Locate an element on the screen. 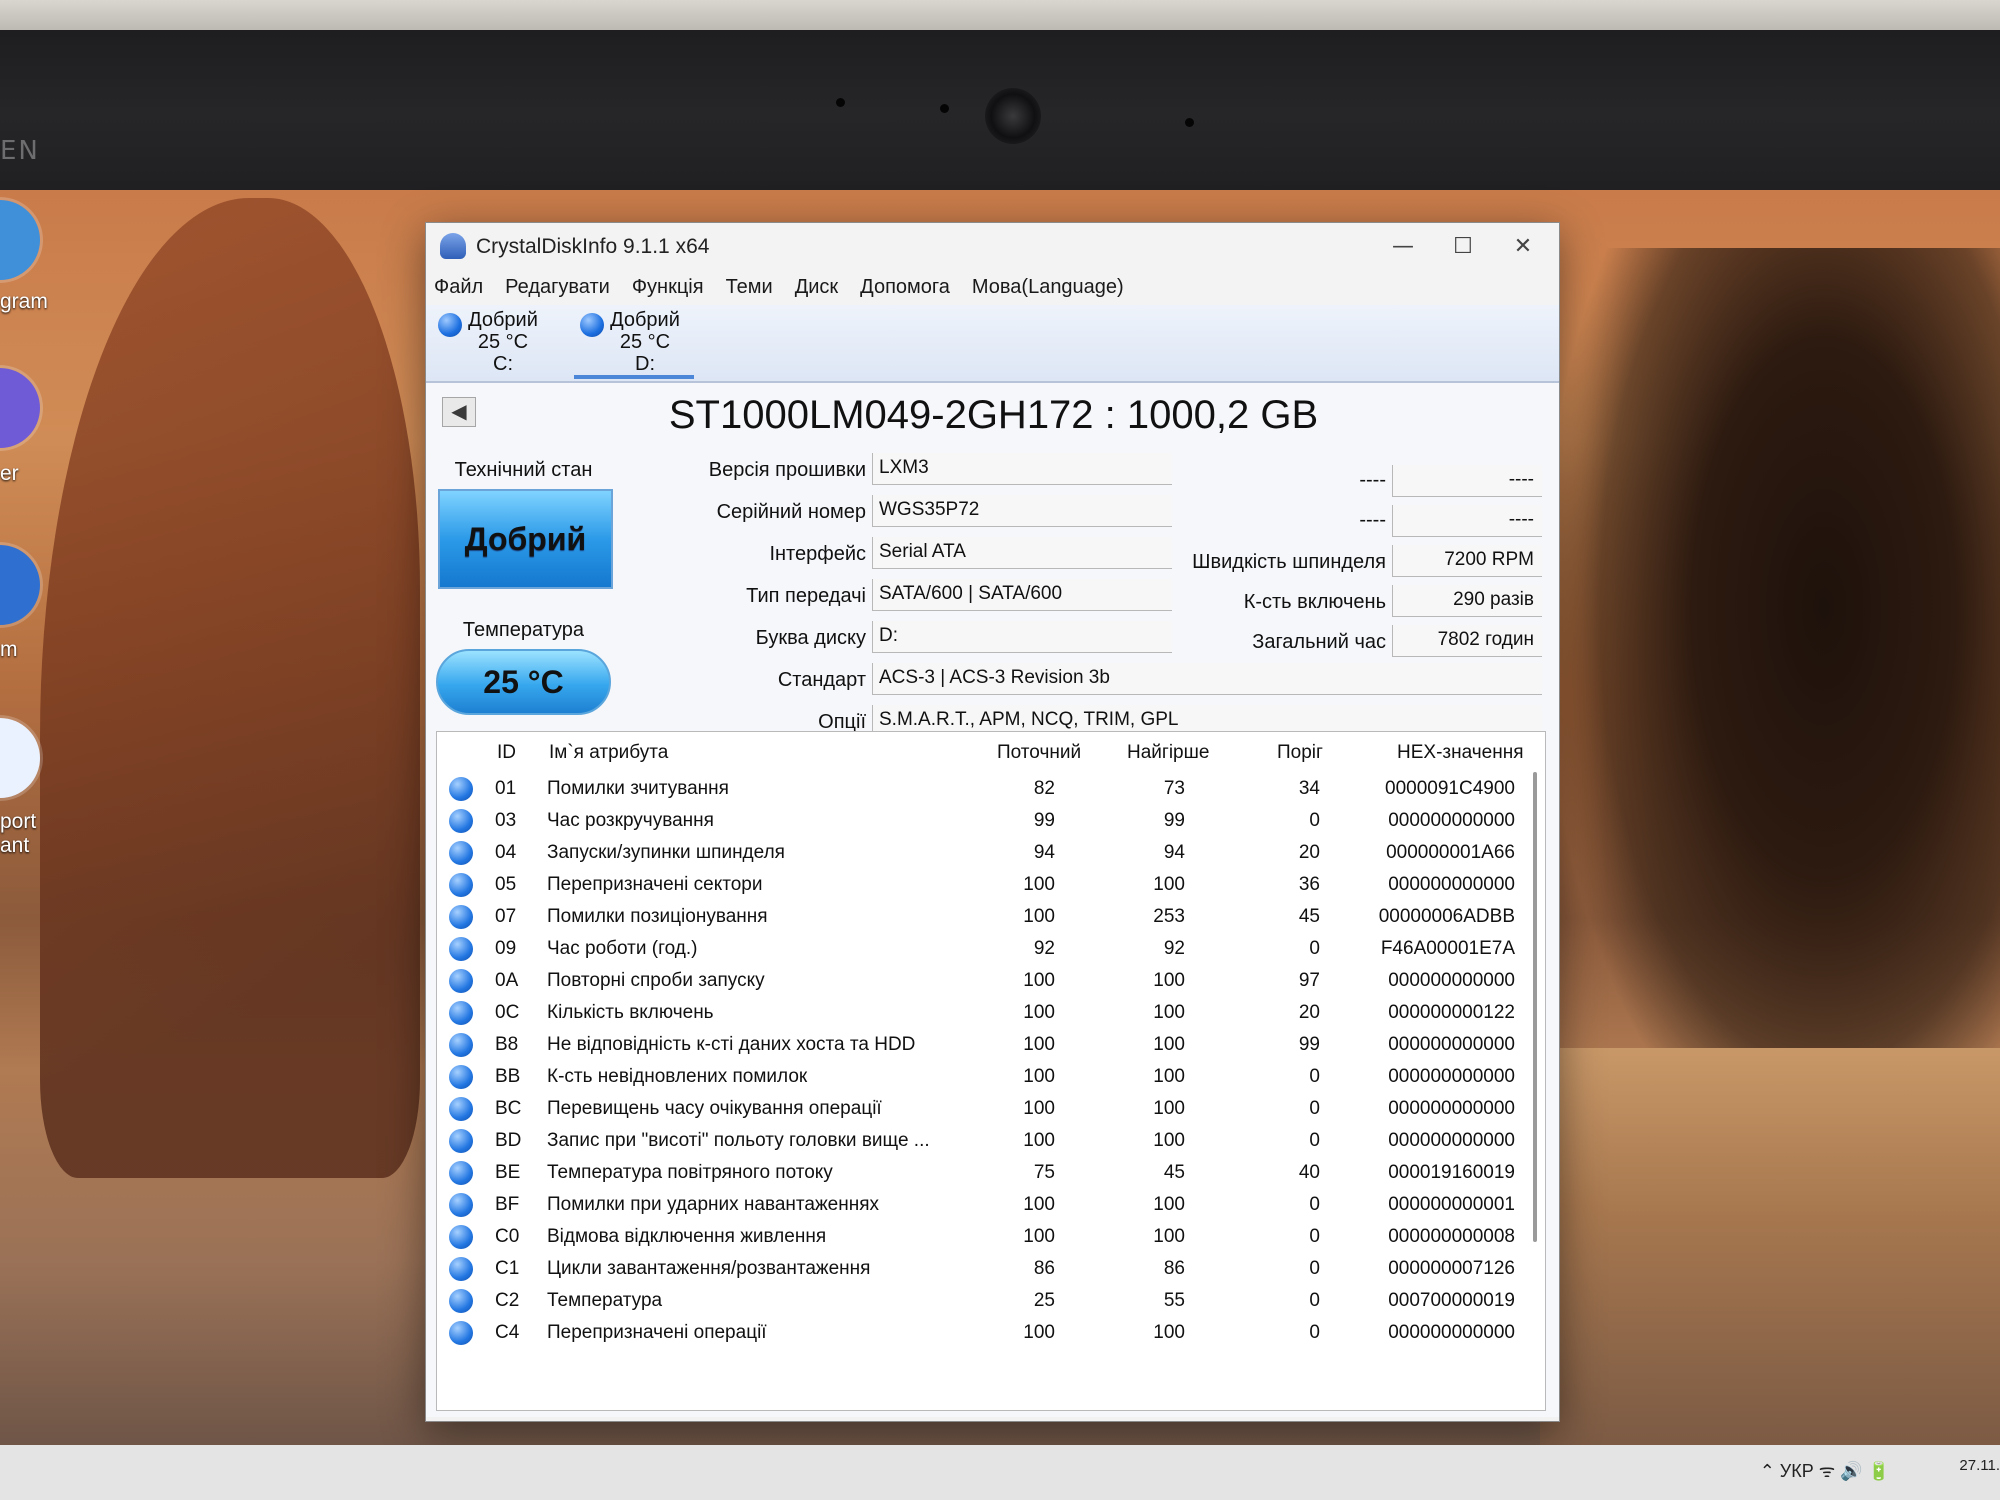 This screenshot has height=1500, width=2000. table-row: 0C Кількість включень 100 100 20 000000000122 is located at coordinates (991, 1012).